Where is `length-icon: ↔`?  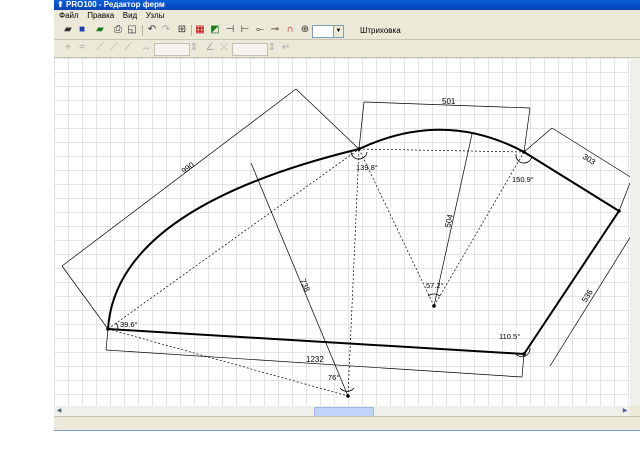 length-icon: ↔ is located at coordinates (146, 48).